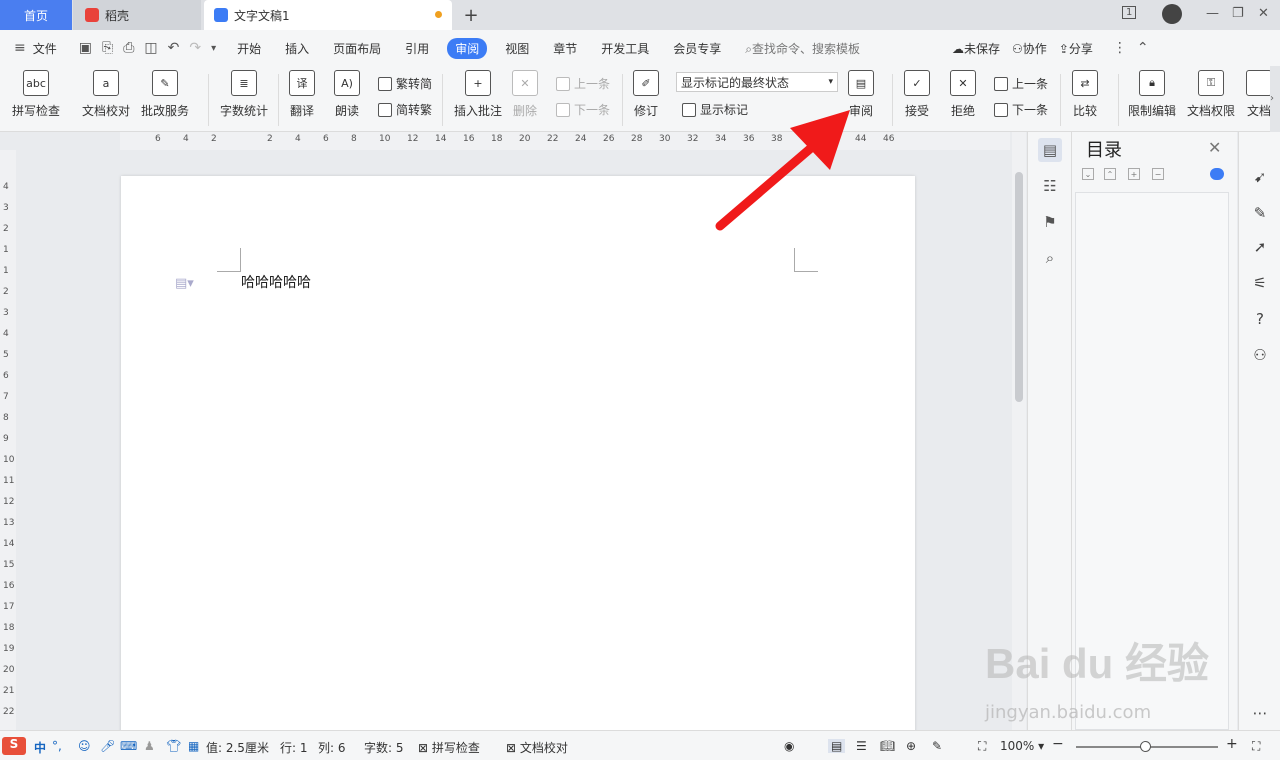 The image size is (1280, 760). I want to click on menu-review: 审阅, so click(467, 48).